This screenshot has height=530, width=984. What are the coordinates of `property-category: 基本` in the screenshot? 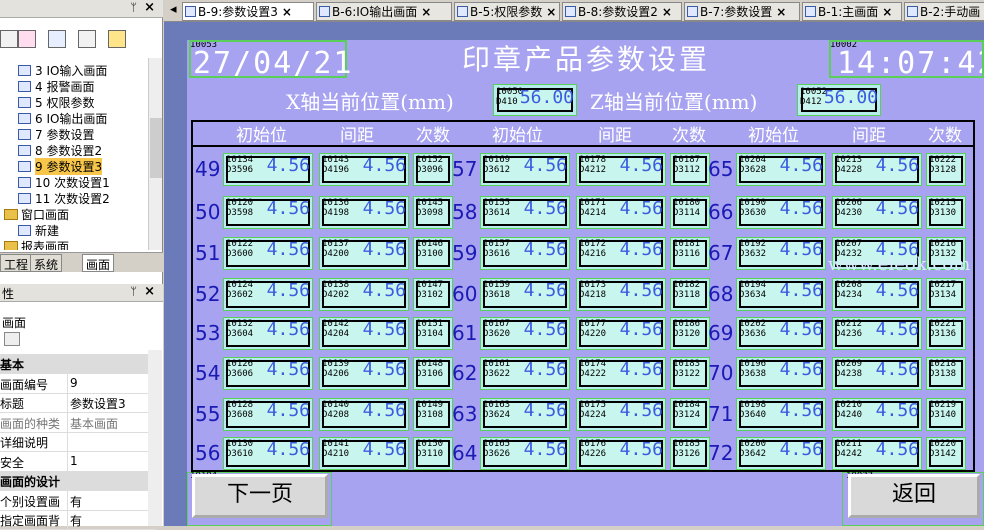 It's located at (78, 364).